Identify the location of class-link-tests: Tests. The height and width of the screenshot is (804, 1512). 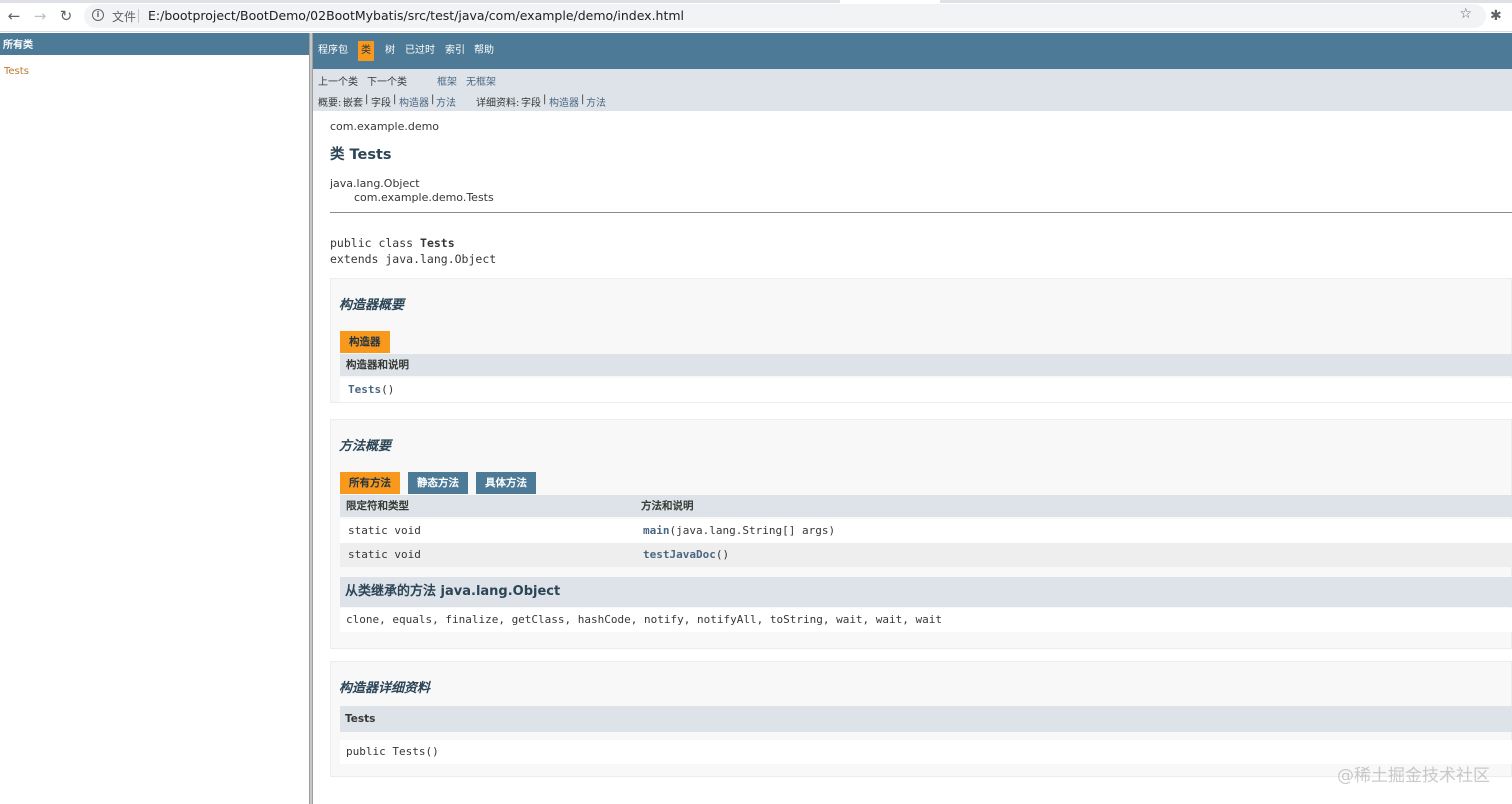
(16, 71).